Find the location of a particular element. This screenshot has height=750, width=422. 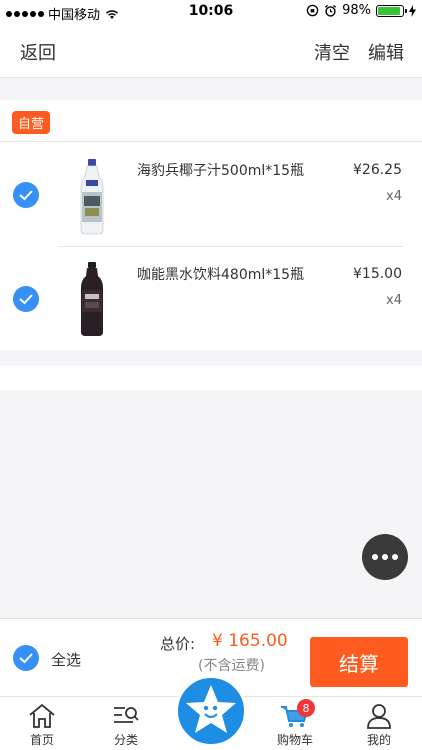

item-divider is located at coordinates (230, 246).